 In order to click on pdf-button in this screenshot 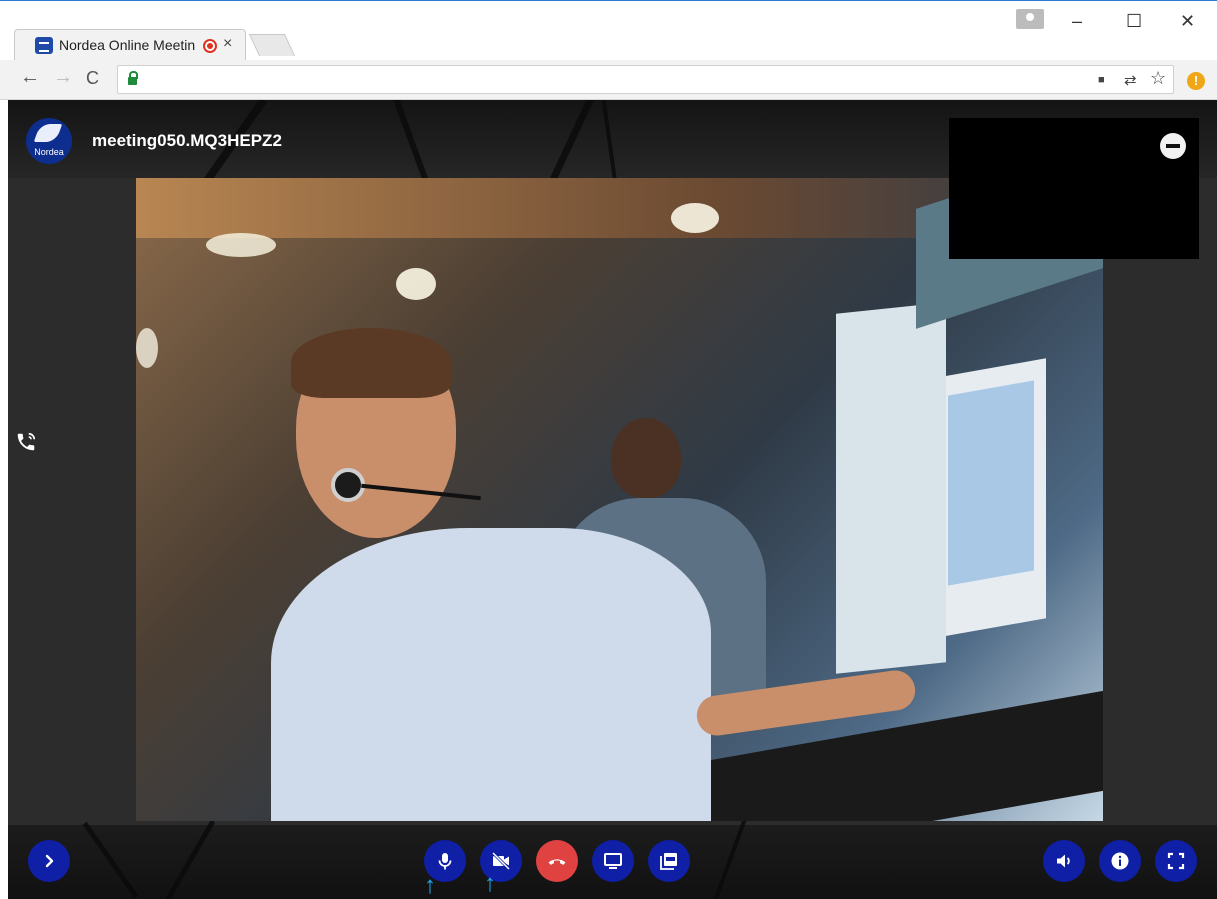, I will do `click(669, 861)`.